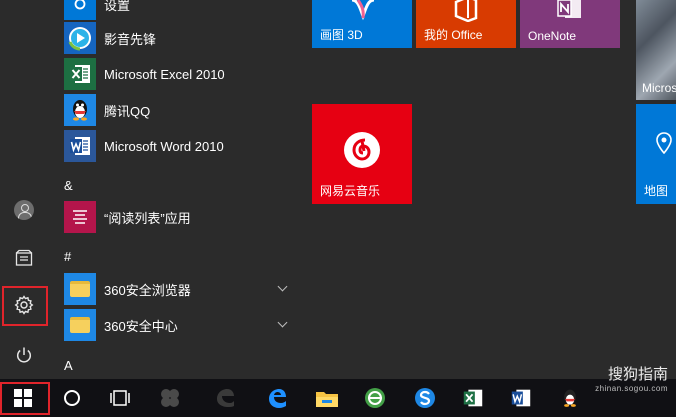 The image size is (676, 417). I want to click on tile-label: 网易云音乐, so click(350, 191).